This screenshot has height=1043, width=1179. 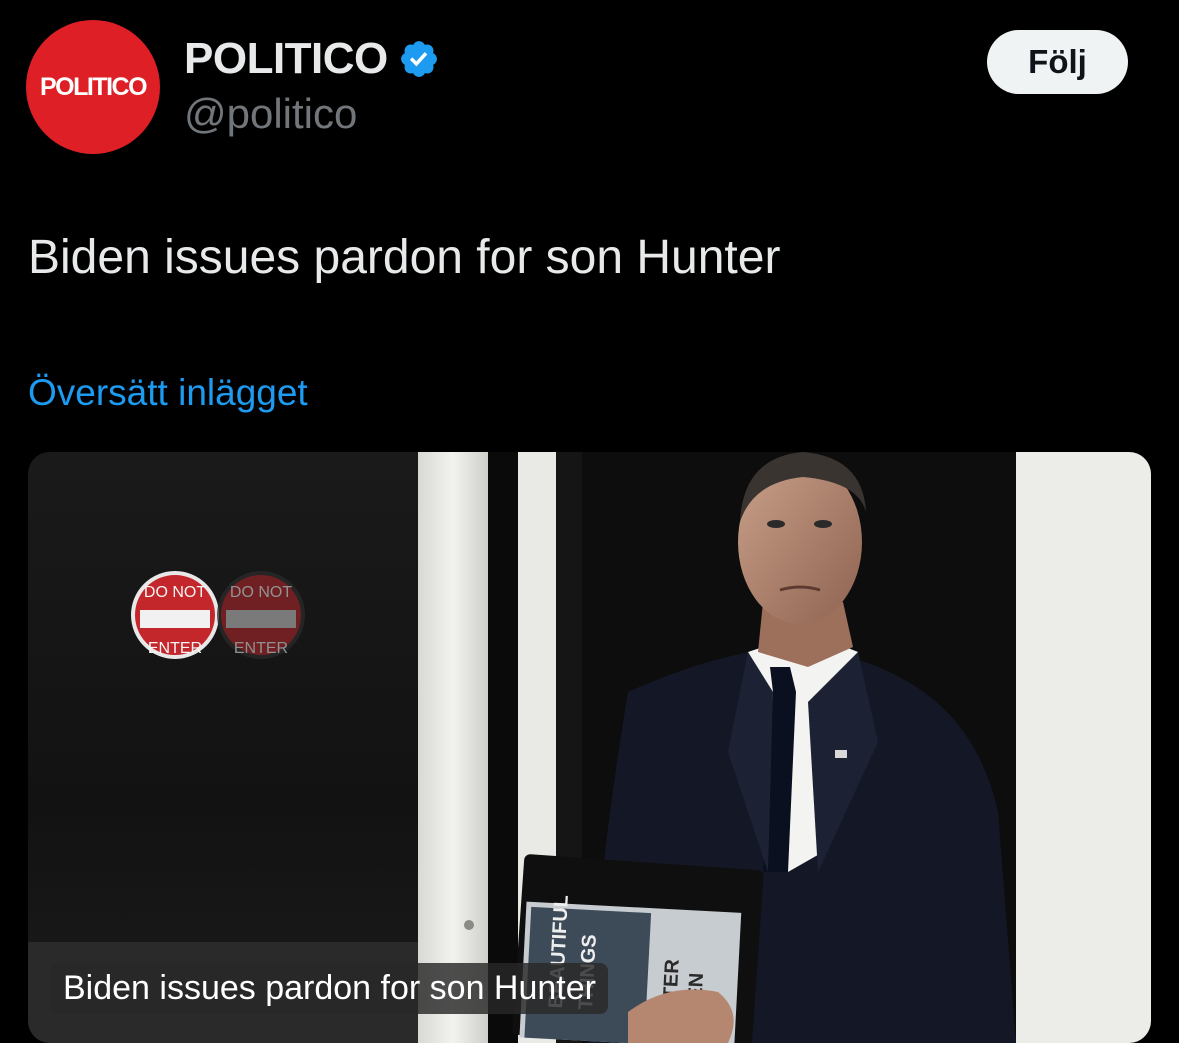 I want to click on handle: @politico, so click(x=270, y=114).